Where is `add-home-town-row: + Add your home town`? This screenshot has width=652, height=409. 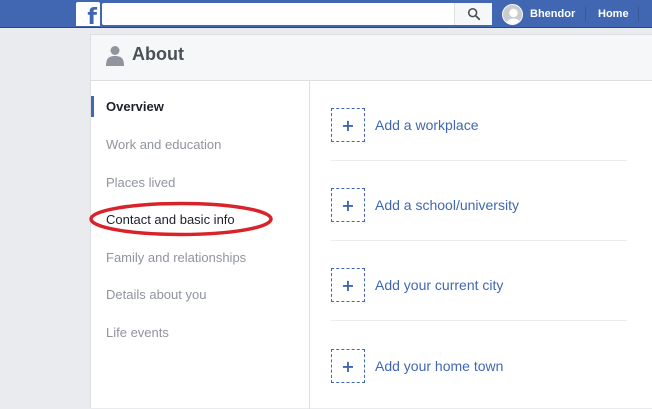
add-home-town-row: + Add your home town is located at coordinates (479, 362).